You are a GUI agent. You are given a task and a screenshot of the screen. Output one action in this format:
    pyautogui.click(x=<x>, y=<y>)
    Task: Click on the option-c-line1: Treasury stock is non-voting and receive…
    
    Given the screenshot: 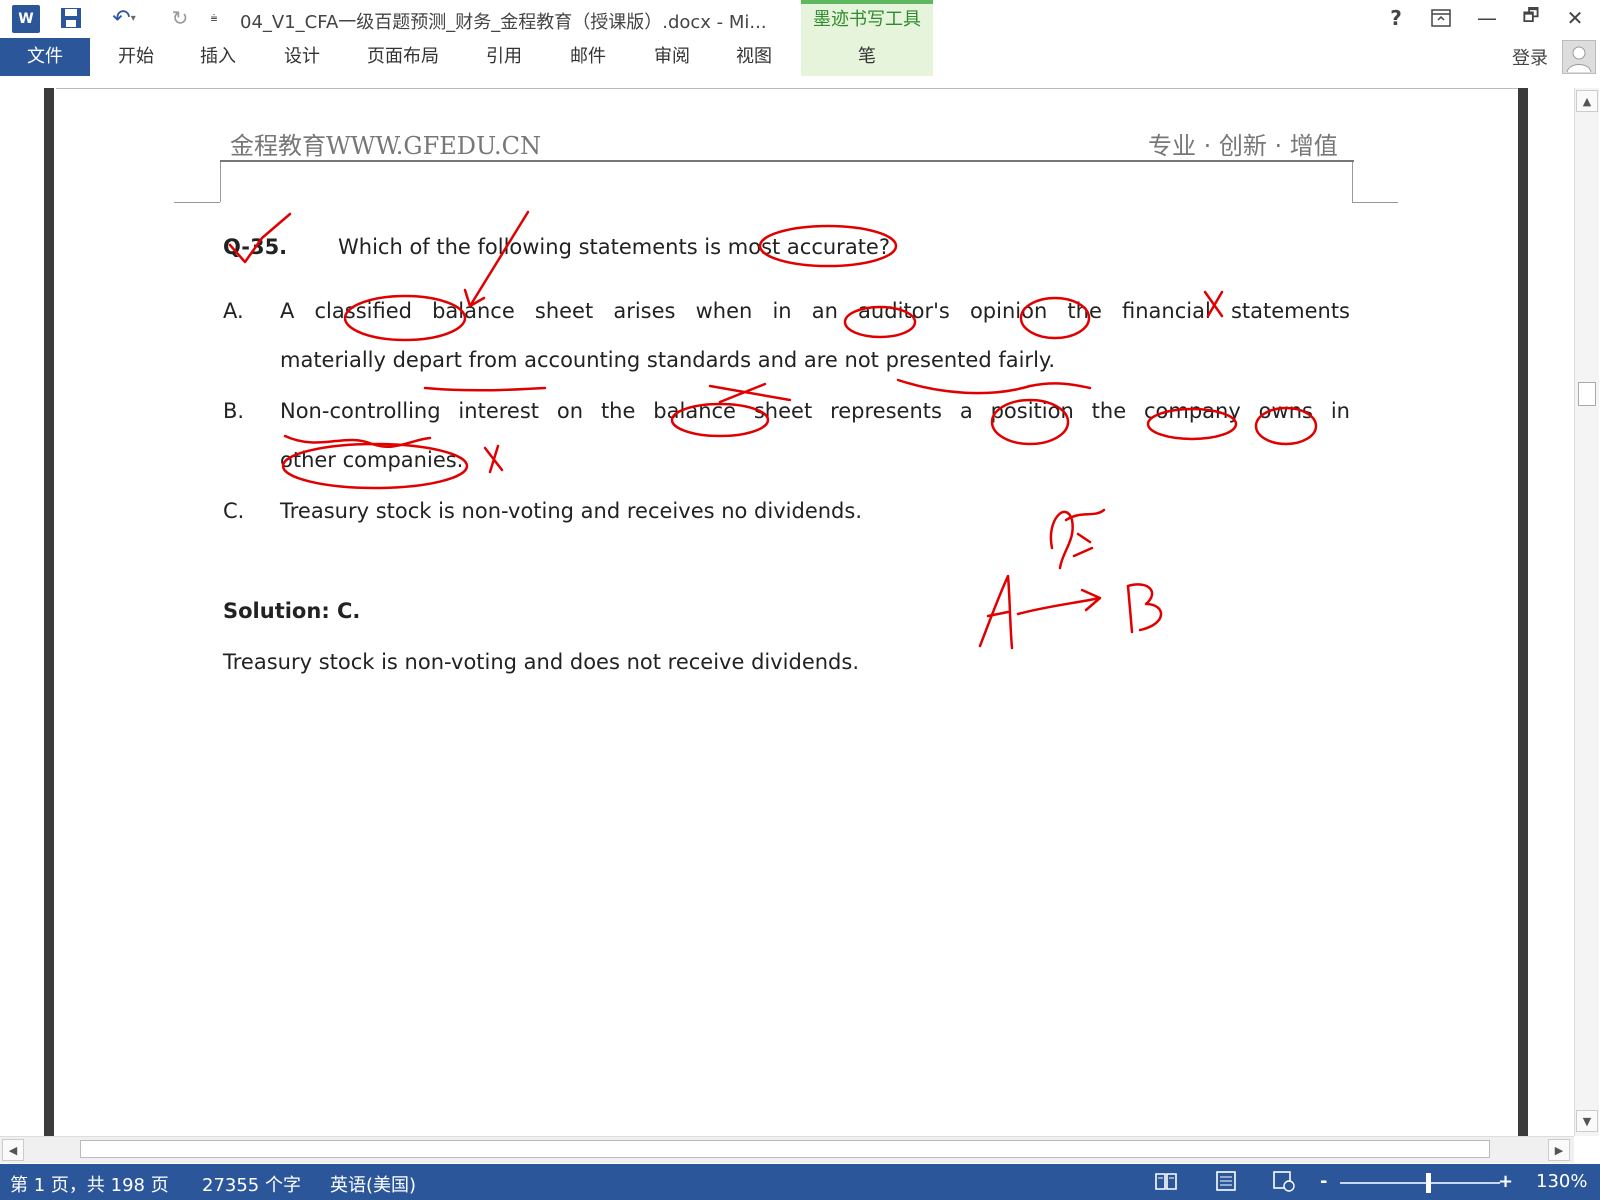 What is the action you would take?
    pyautogui.click(x=571, y=511)
    